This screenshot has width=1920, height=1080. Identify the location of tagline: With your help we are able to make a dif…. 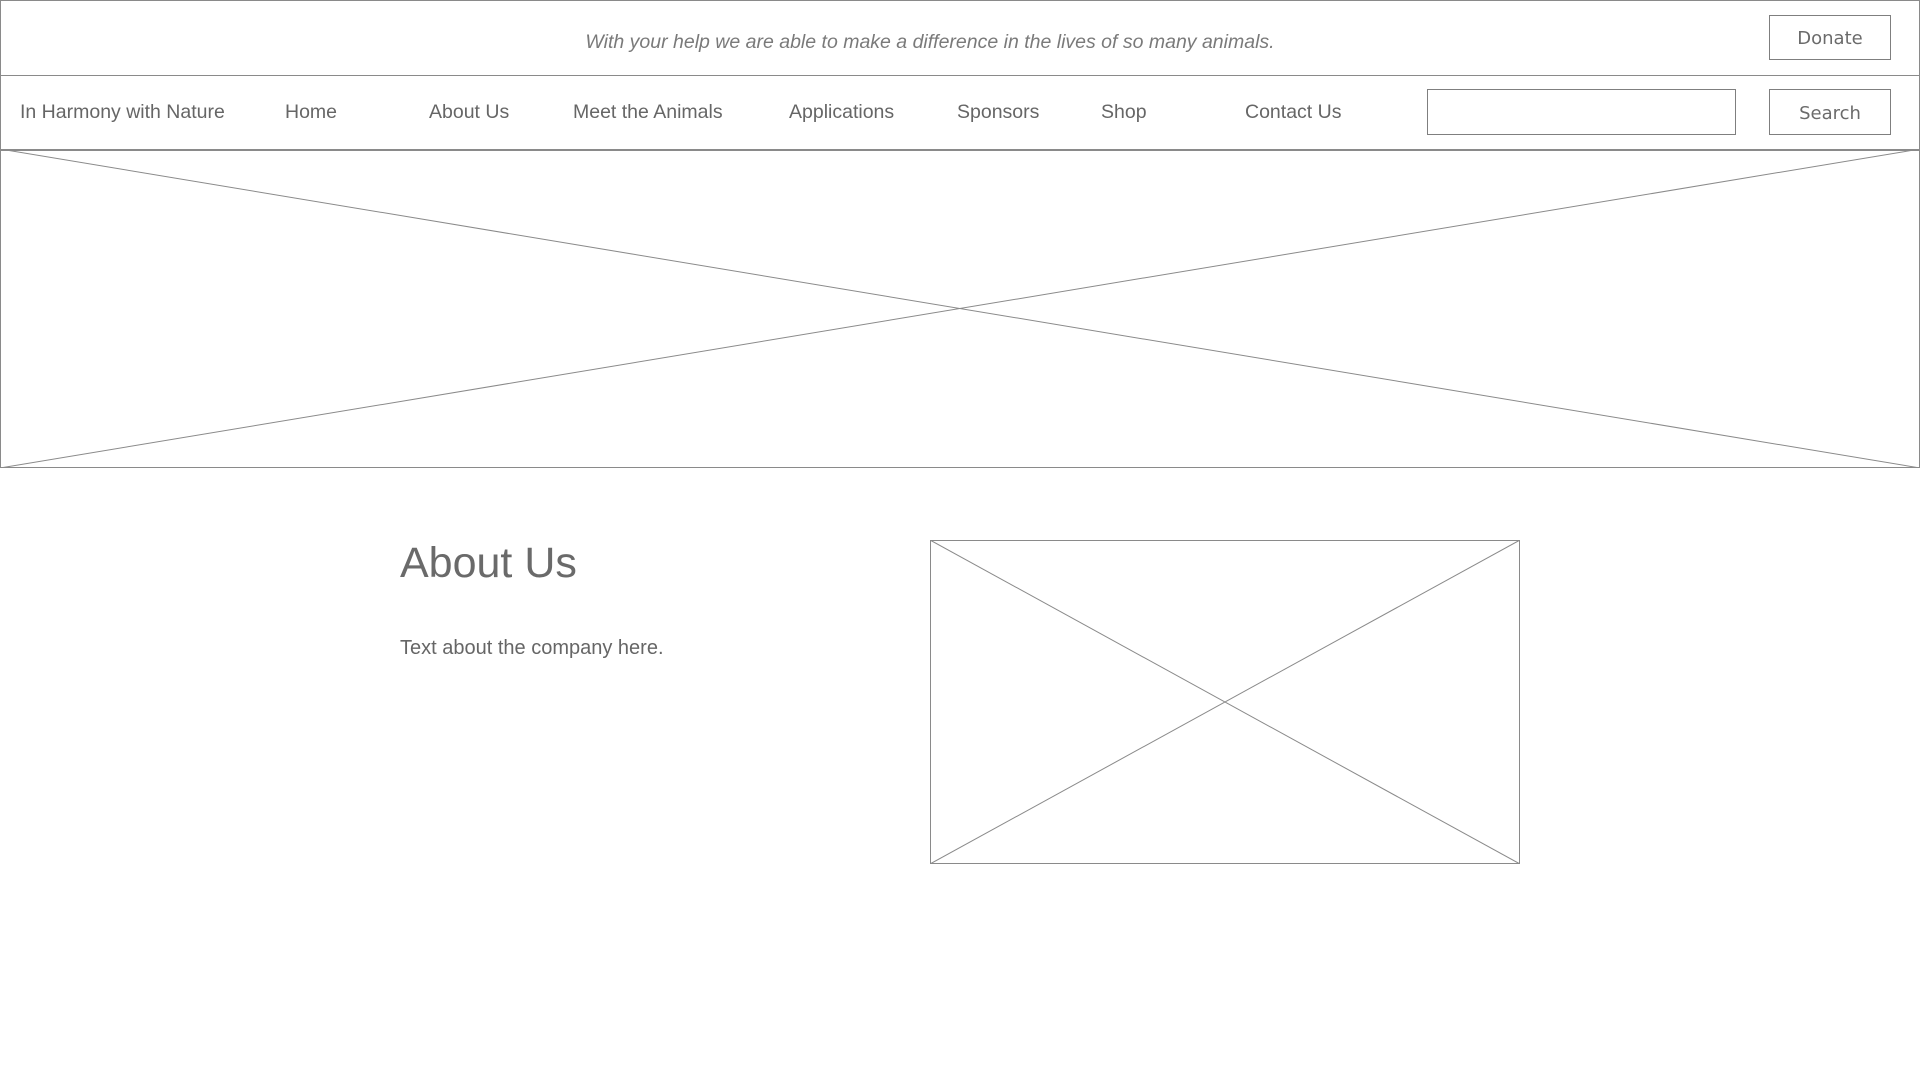
(930, 42).